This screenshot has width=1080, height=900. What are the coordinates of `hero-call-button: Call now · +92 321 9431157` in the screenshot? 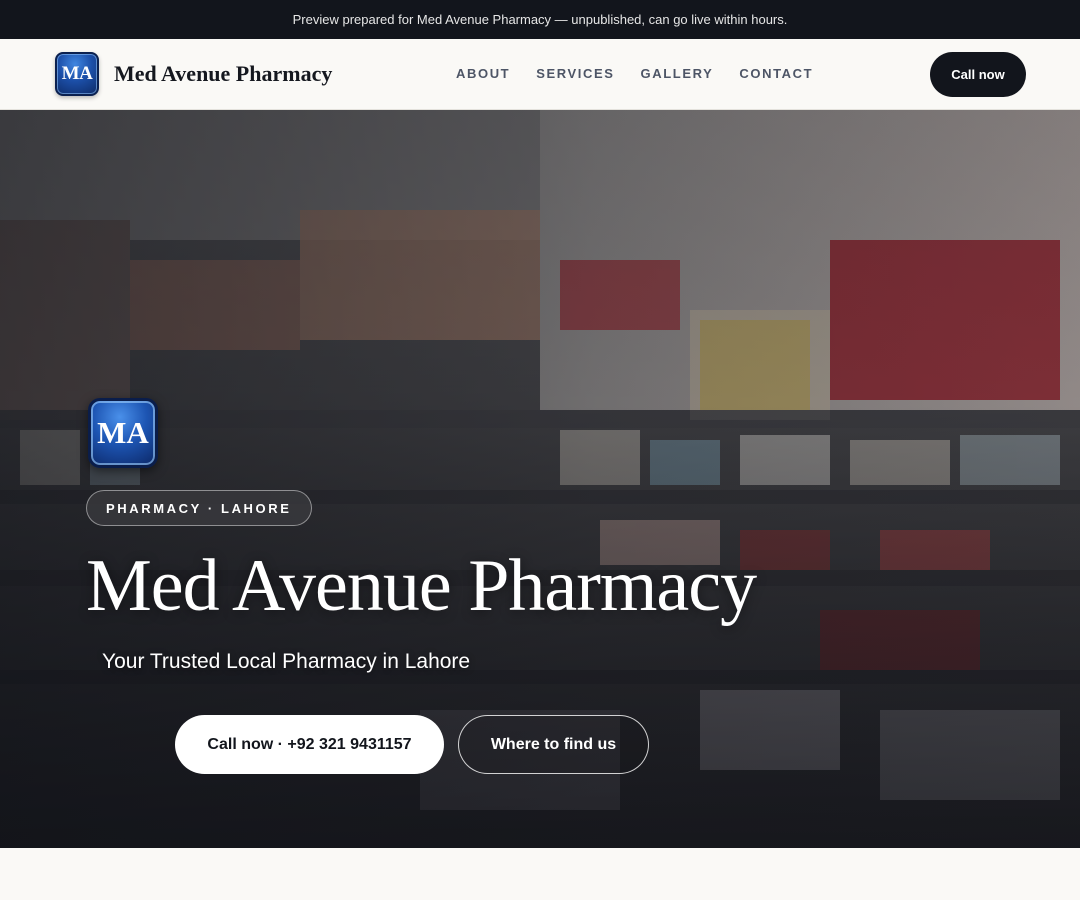 It's located at (309, 744).